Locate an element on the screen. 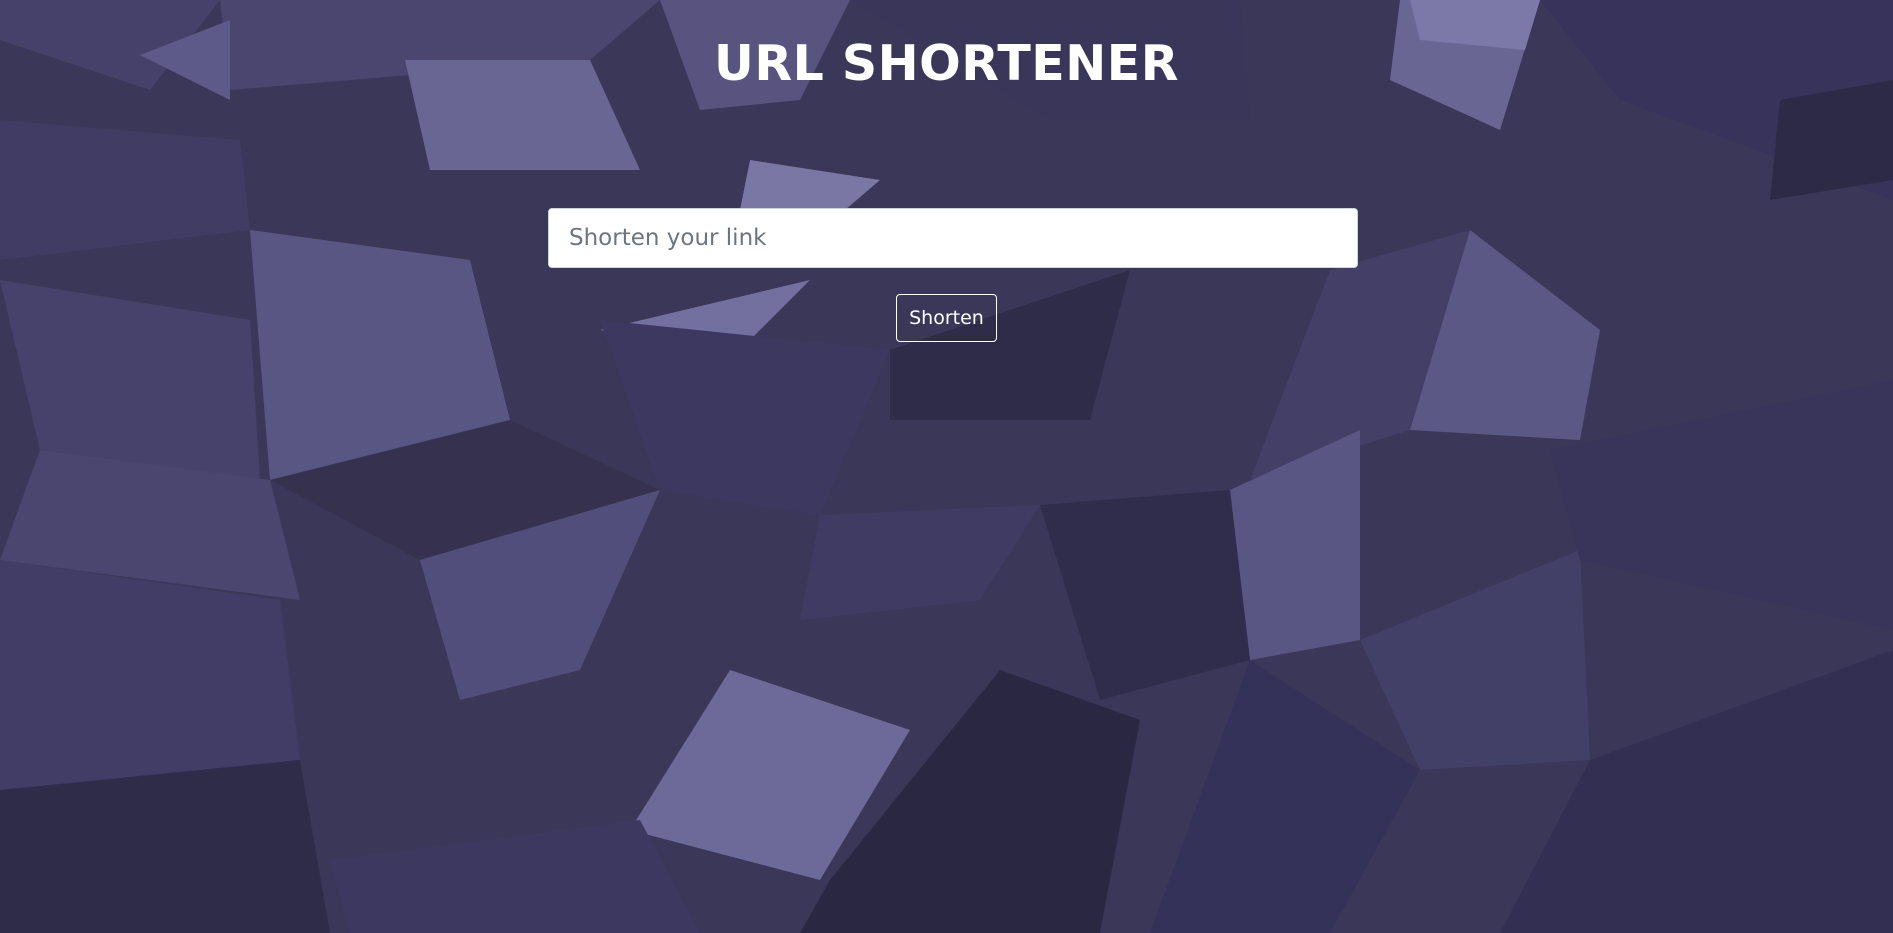  url-input is located at coordinates (953, 238).